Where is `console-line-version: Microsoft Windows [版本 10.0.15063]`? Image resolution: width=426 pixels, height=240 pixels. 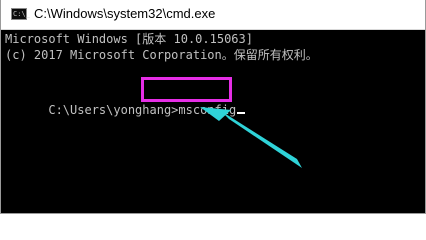
console-line-version: Microsoft Windows [版本 10.0.15063] is located at coordinates (129, 39).